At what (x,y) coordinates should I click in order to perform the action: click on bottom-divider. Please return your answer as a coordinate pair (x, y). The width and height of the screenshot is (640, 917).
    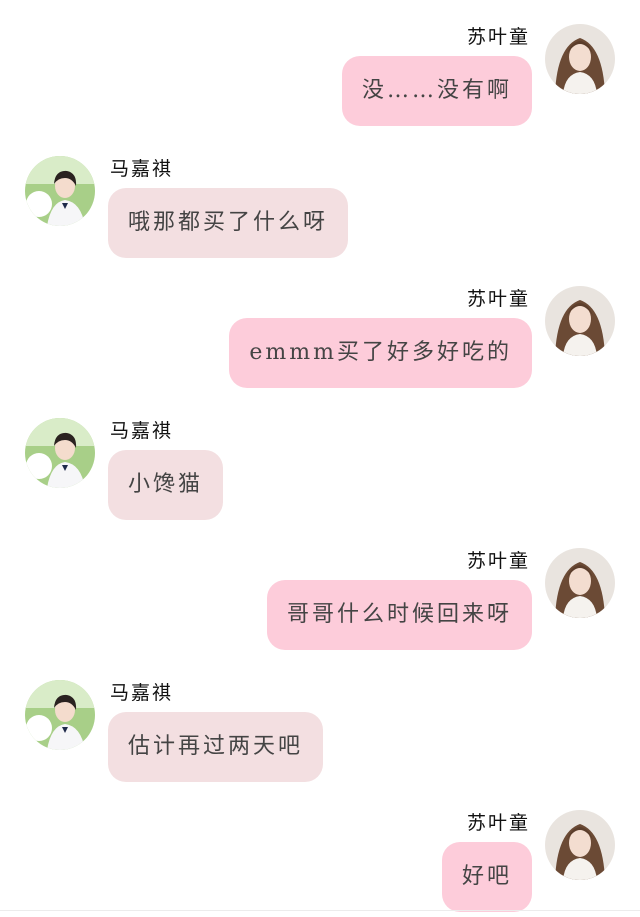
    Looking at the image, I should click on (320, 910).